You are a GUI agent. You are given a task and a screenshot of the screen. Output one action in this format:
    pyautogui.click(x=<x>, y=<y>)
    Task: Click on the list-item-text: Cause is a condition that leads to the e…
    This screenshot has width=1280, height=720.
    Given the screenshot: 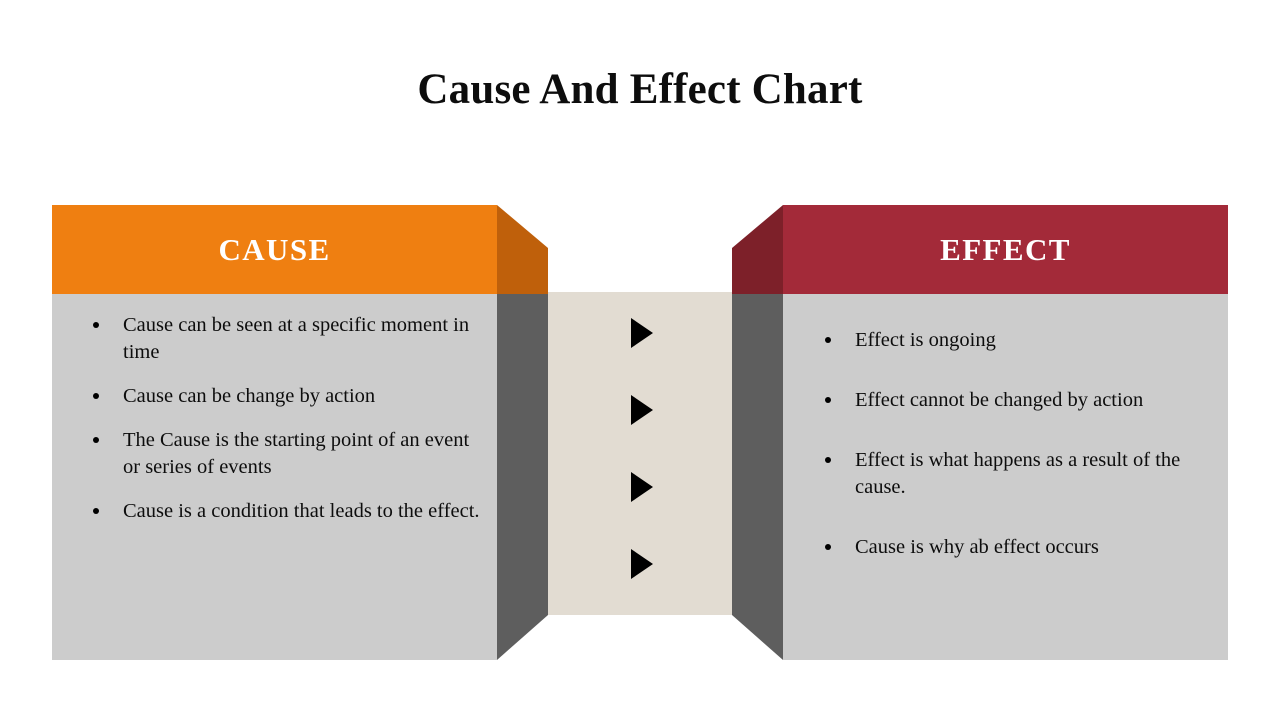 What is the action you would take?
    pyautogui.click(x=301, y=511)
    